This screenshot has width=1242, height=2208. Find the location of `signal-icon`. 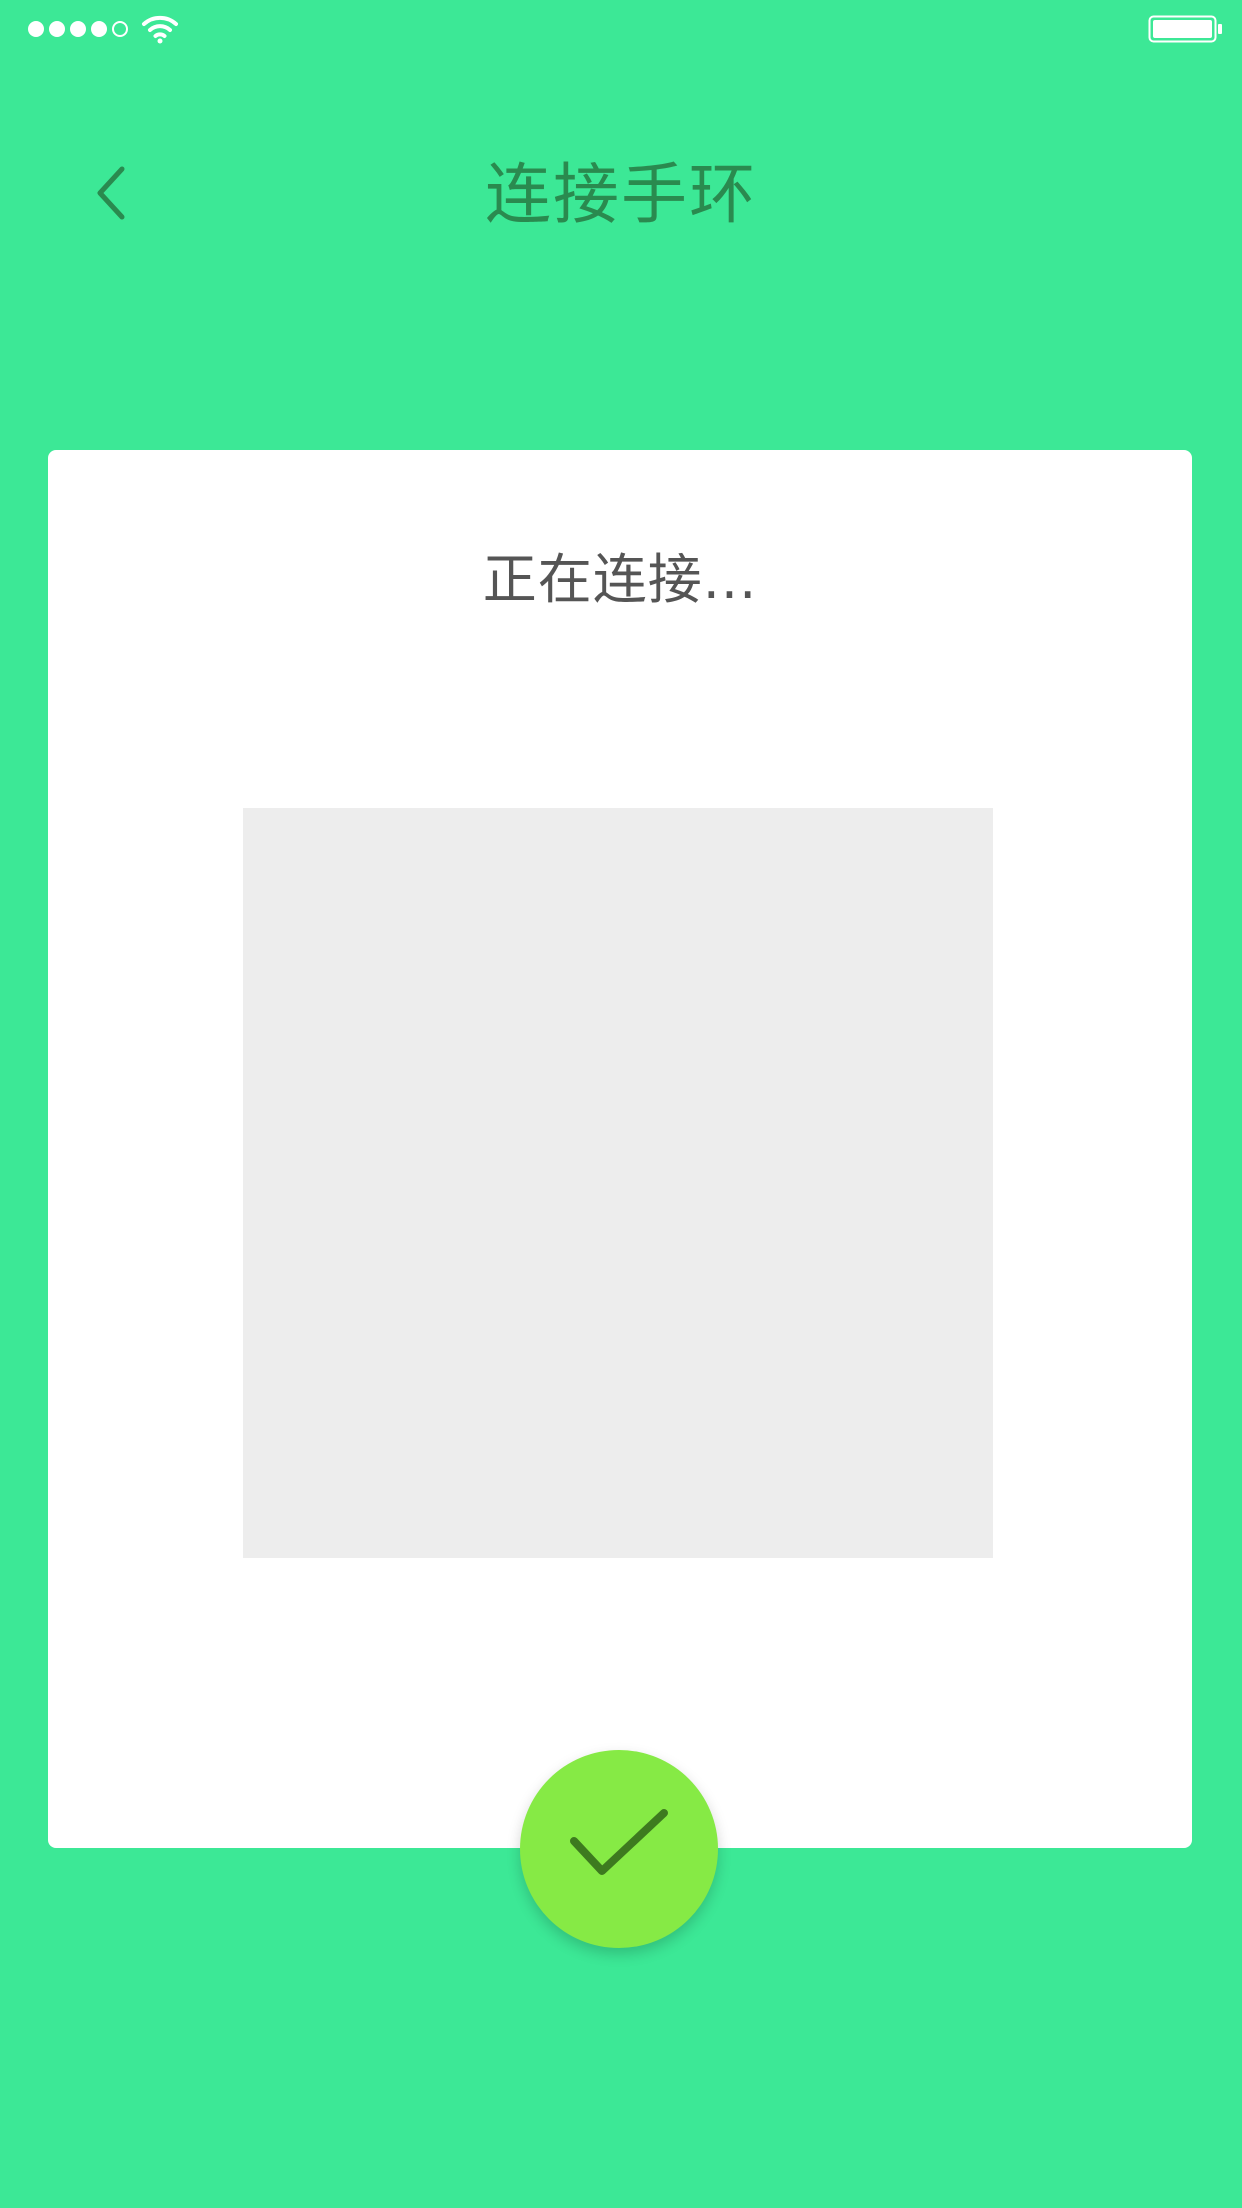

signal-icon is located at coordinates (78, 29).